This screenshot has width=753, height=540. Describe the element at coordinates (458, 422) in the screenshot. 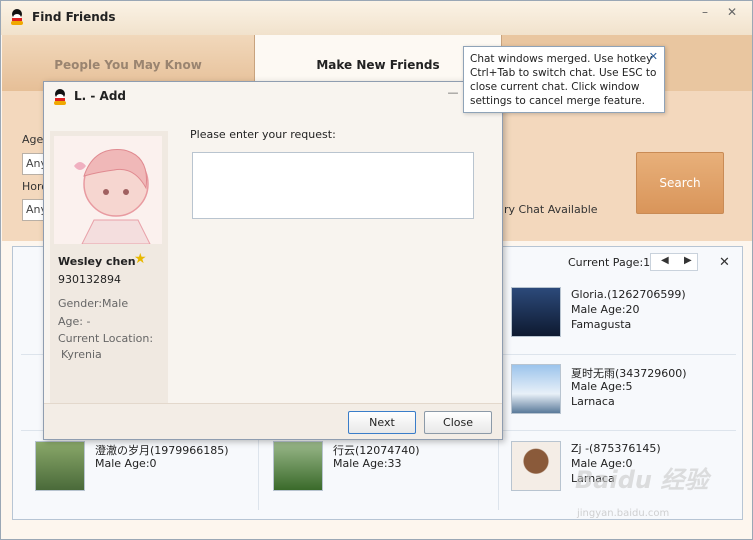

I see `close-button: Close` at that location.